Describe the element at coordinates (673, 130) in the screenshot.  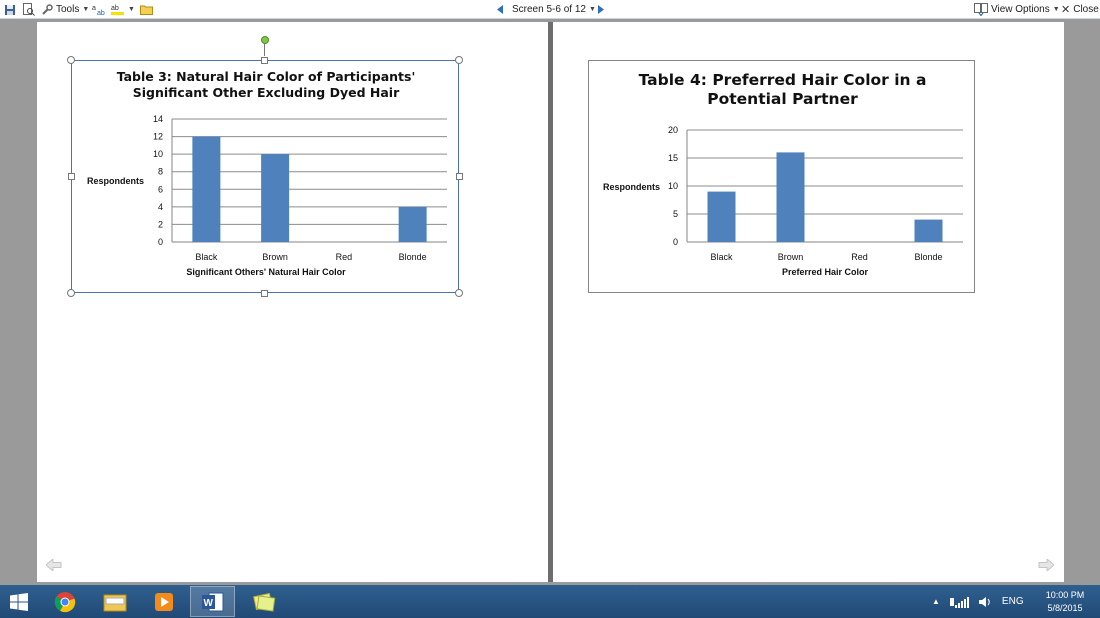
I see `y-tick-label: 20` at that location.